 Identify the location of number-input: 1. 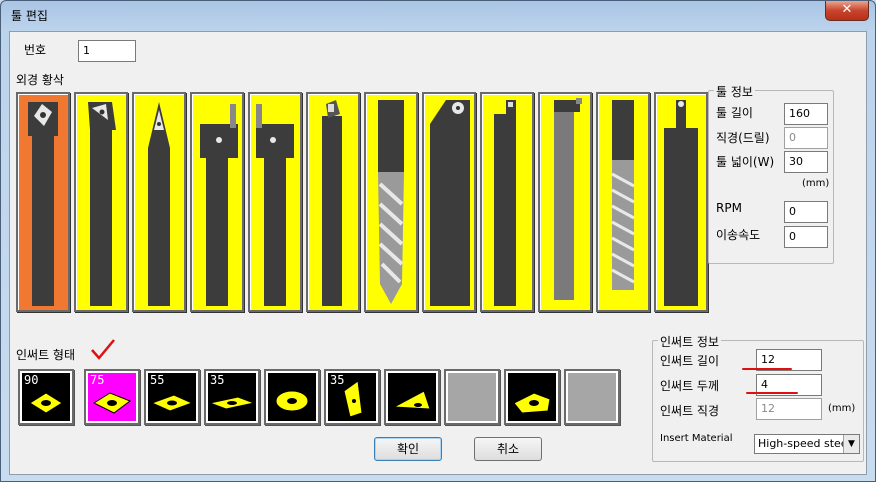
(107, 51).